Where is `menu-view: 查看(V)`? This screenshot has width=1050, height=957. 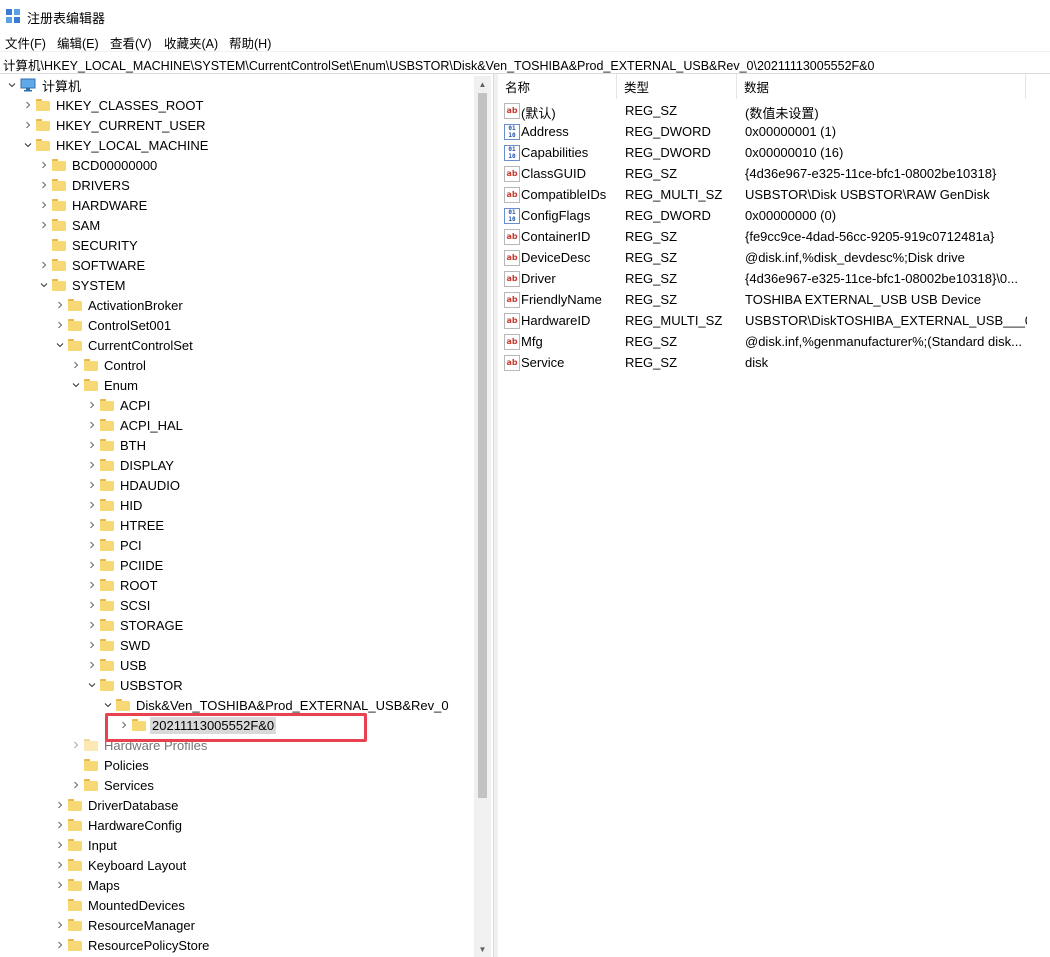 menu-view: 查看(V) is located at coordinates (131, 42).